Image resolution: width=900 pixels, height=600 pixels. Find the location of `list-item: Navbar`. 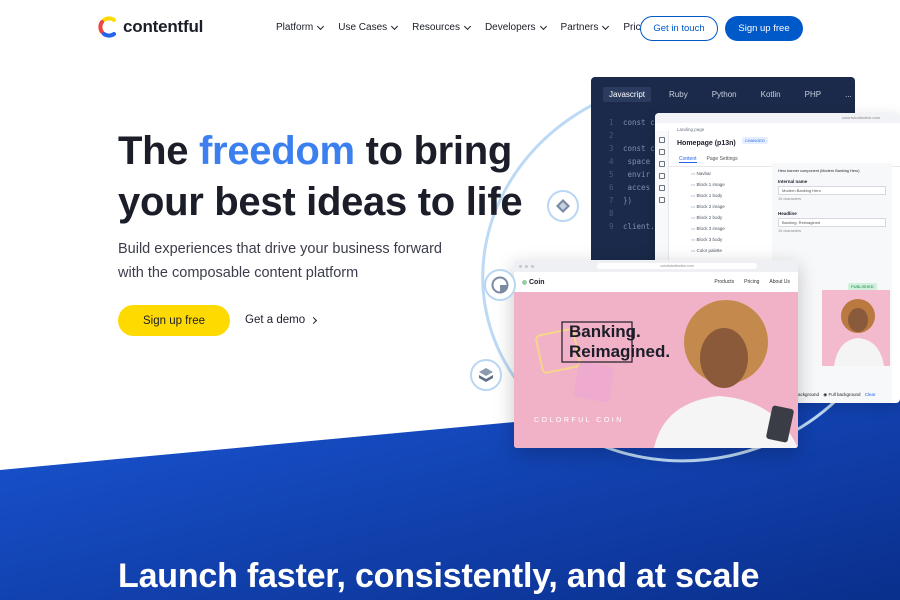

list-item: Navbar is located at coordinates (708, 173).